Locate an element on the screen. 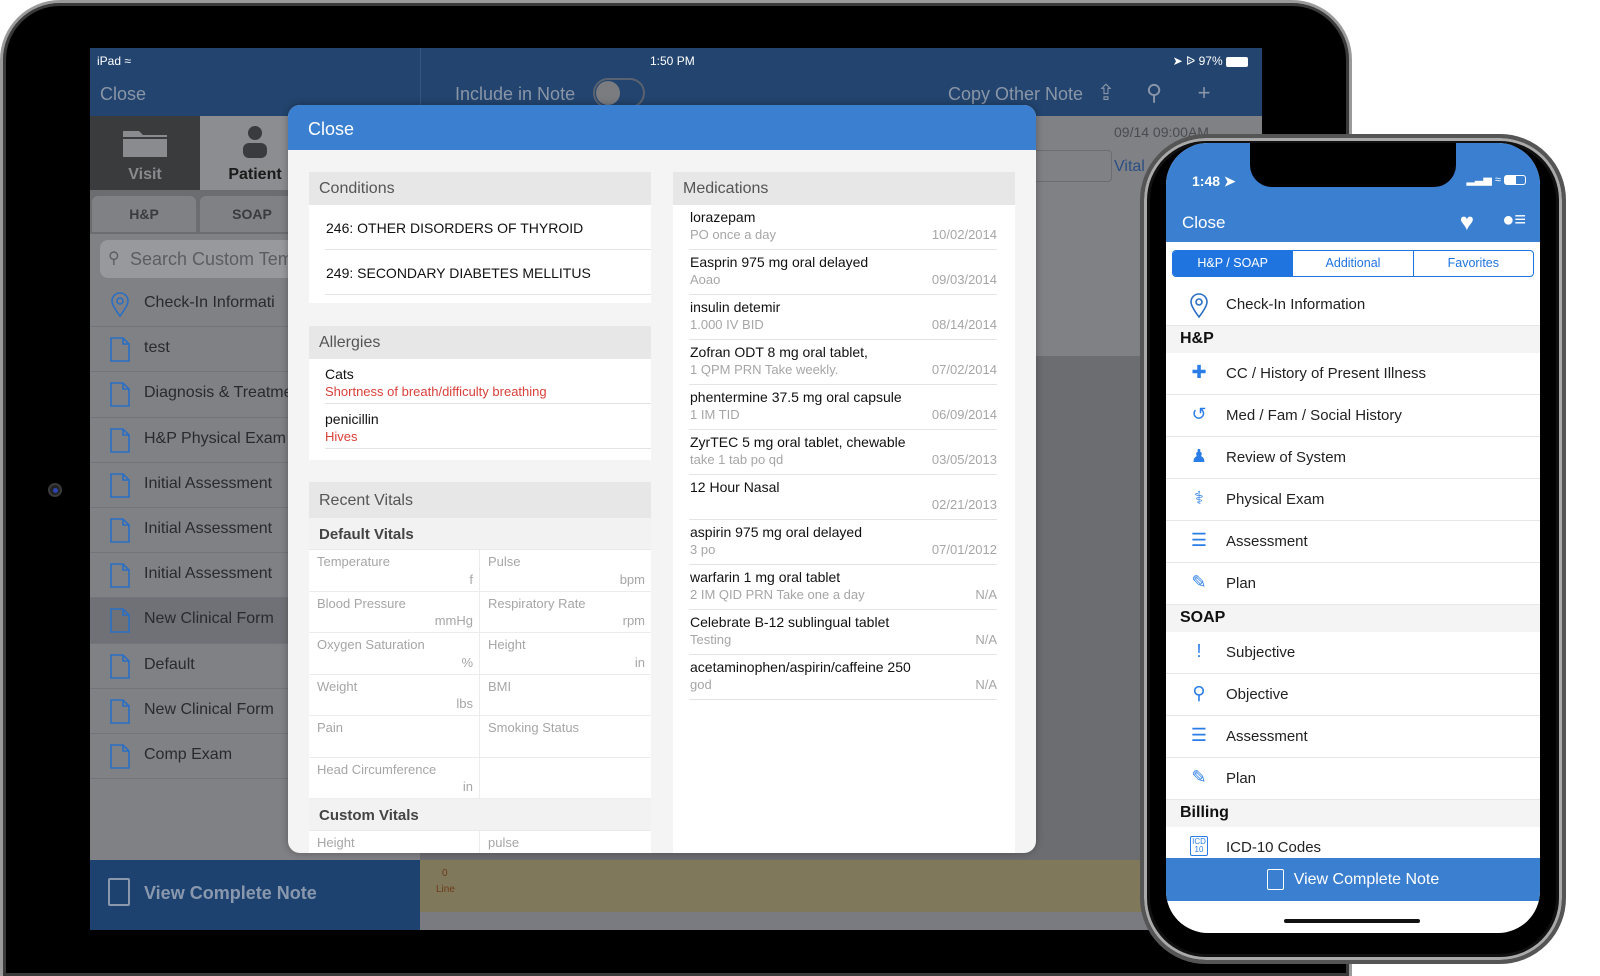  vital-label: Temperature is located at coordinates (353, 561).